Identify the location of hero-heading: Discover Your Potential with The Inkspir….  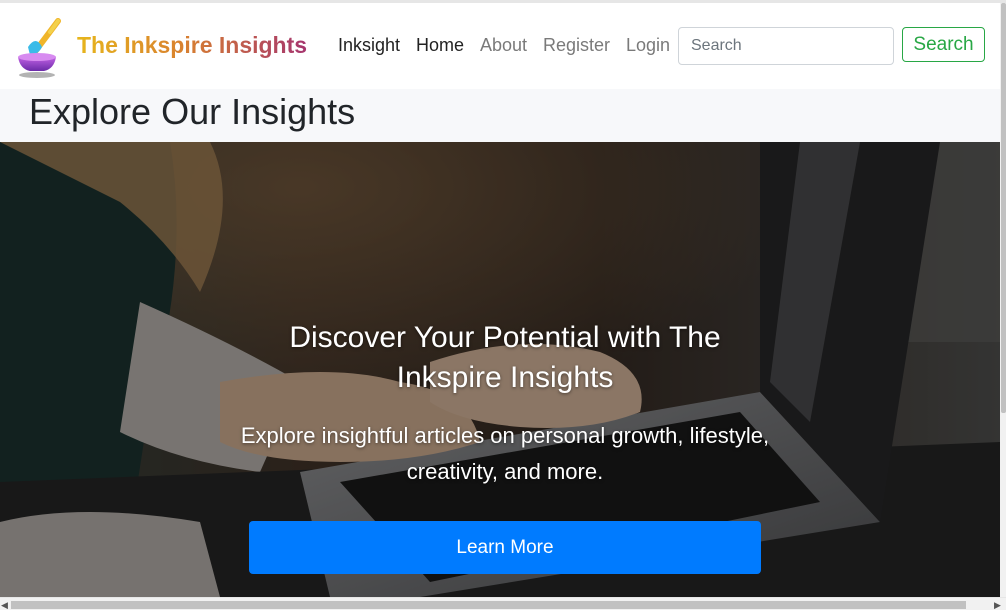
(505, 357).